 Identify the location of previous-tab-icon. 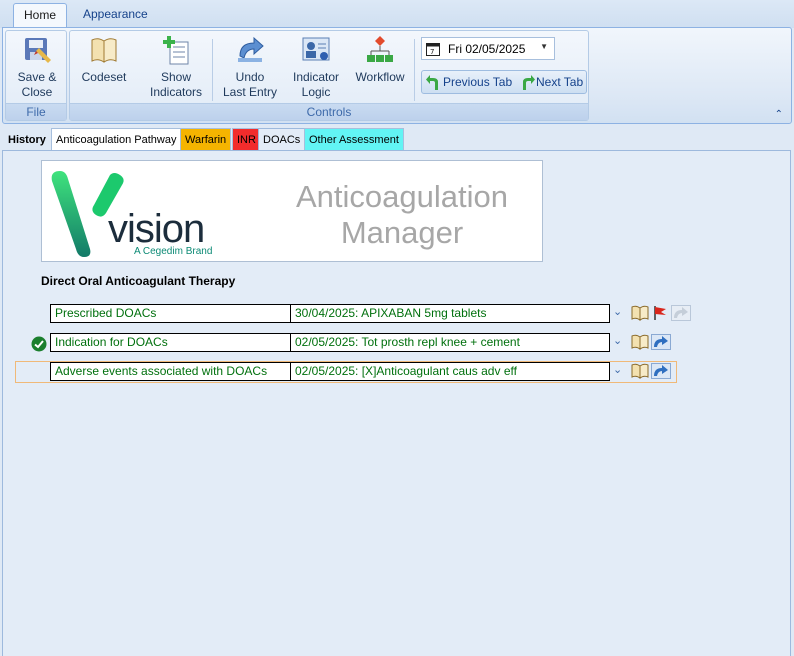
(432, 82).